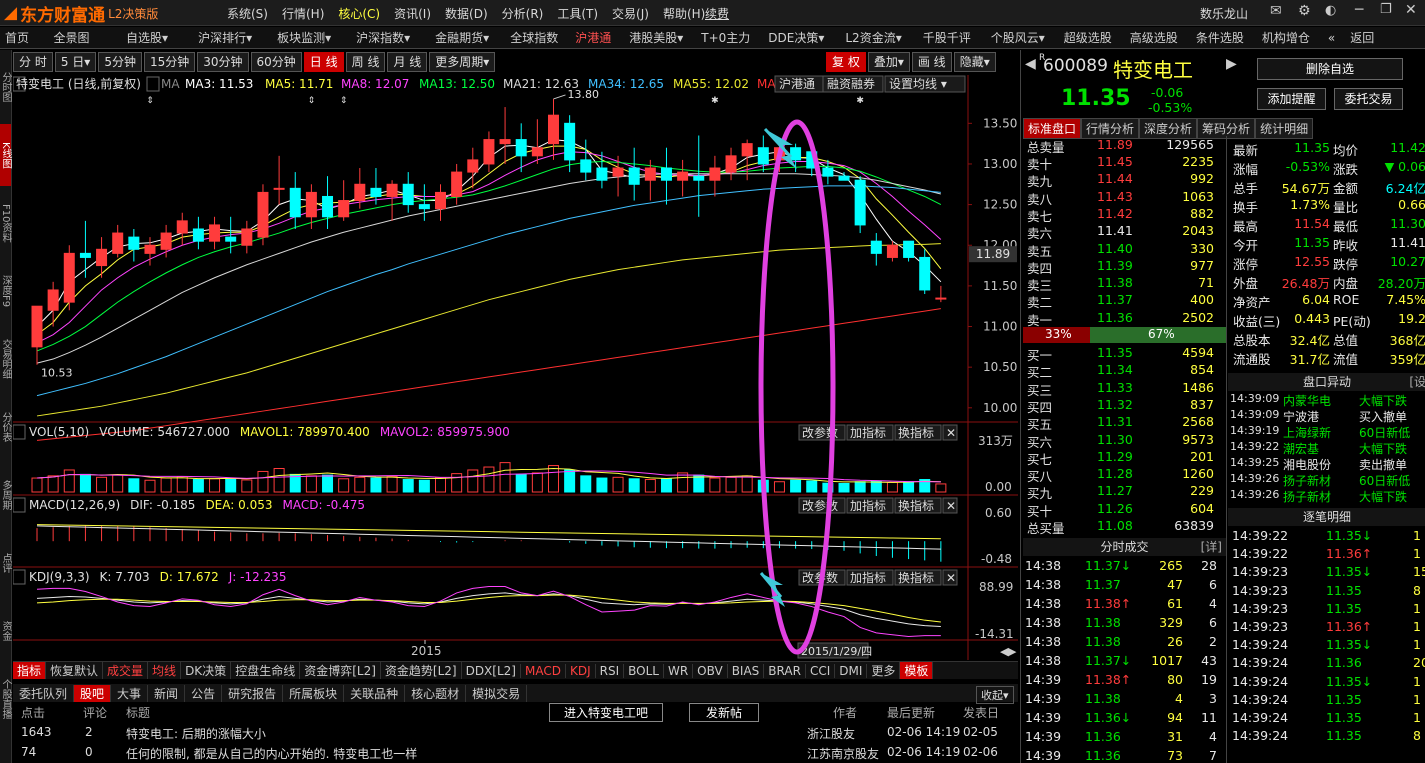  I want to click on side-tab-8: 资金, so click(5, 631).